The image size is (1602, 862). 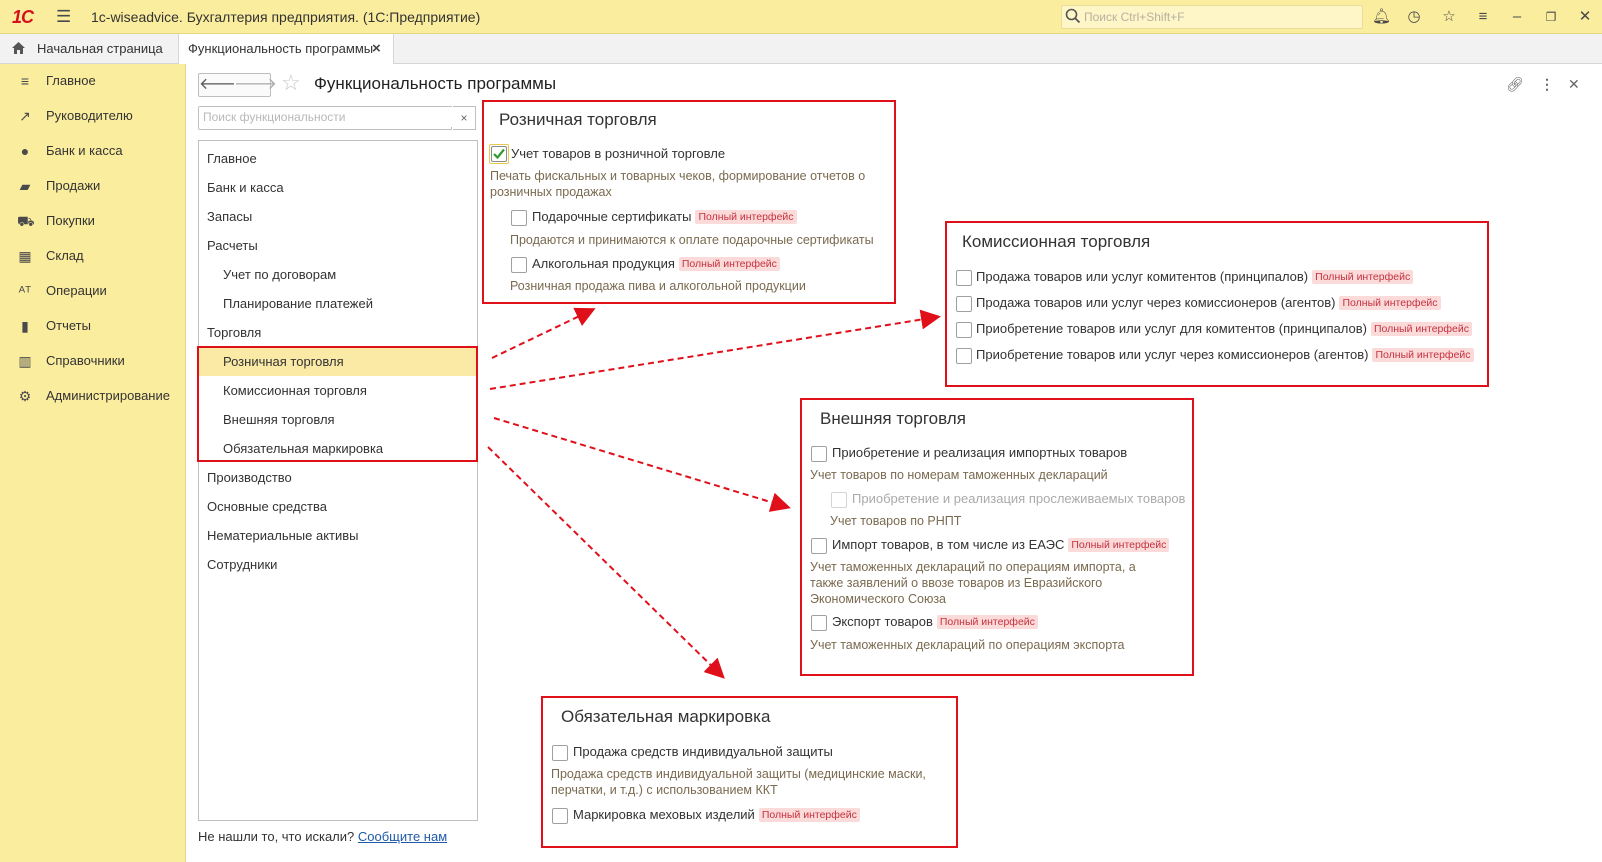 I want to click on feedback-link: Сообщите нам, so click(x=402, y=836).